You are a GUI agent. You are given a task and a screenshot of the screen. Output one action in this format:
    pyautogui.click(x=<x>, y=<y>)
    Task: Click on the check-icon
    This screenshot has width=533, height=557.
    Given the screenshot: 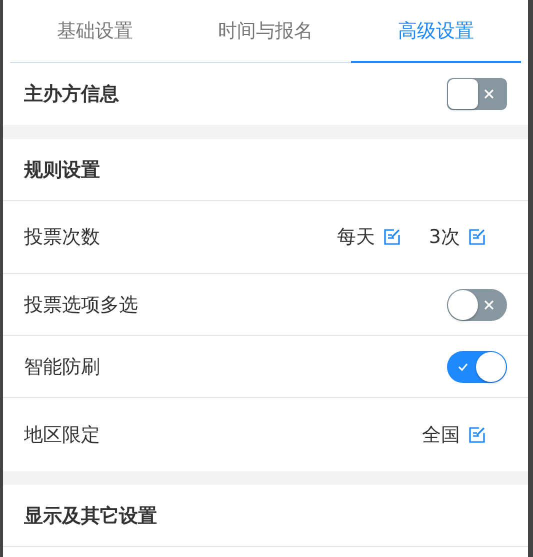 What is the action you would take?
    pyautogui.click(x=463, y=366)
    